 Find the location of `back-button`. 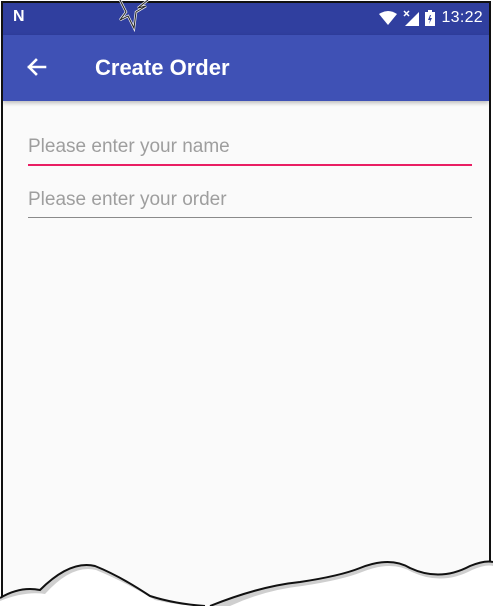

back-button is located at coordinates (37, 67).